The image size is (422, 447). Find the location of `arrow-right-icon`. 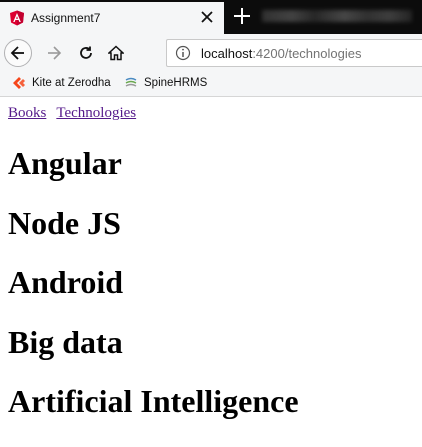

arrow-right-icon is located at coordinates (55, 53).